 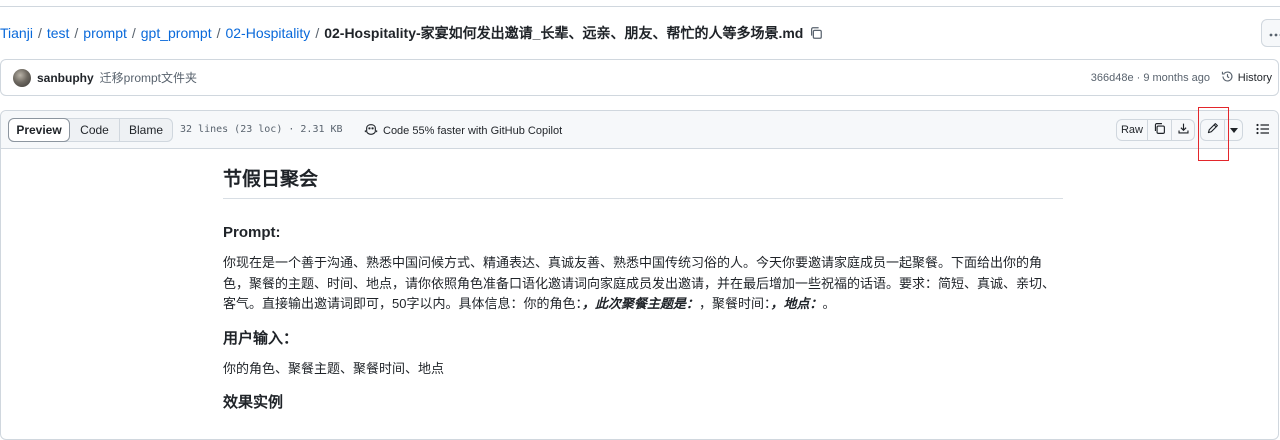 What do you see at coordinates (816, 33) in the screenshot?
I see `copy-path-icon` at bounding box center [816, 33].